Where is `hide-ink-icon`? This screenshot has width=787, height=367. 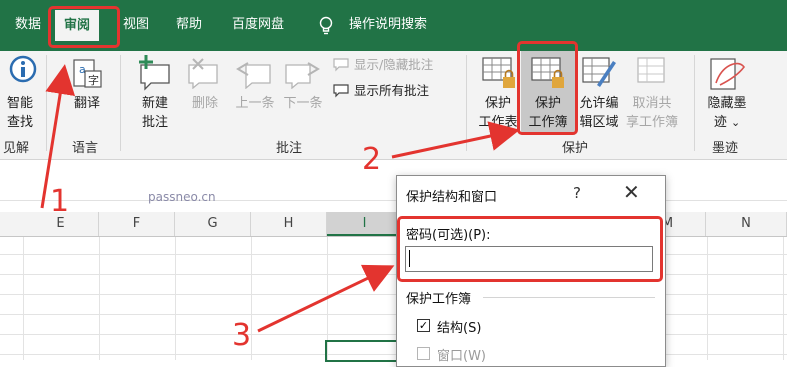 hide-ink-icon is located at coordinates (728, 74).